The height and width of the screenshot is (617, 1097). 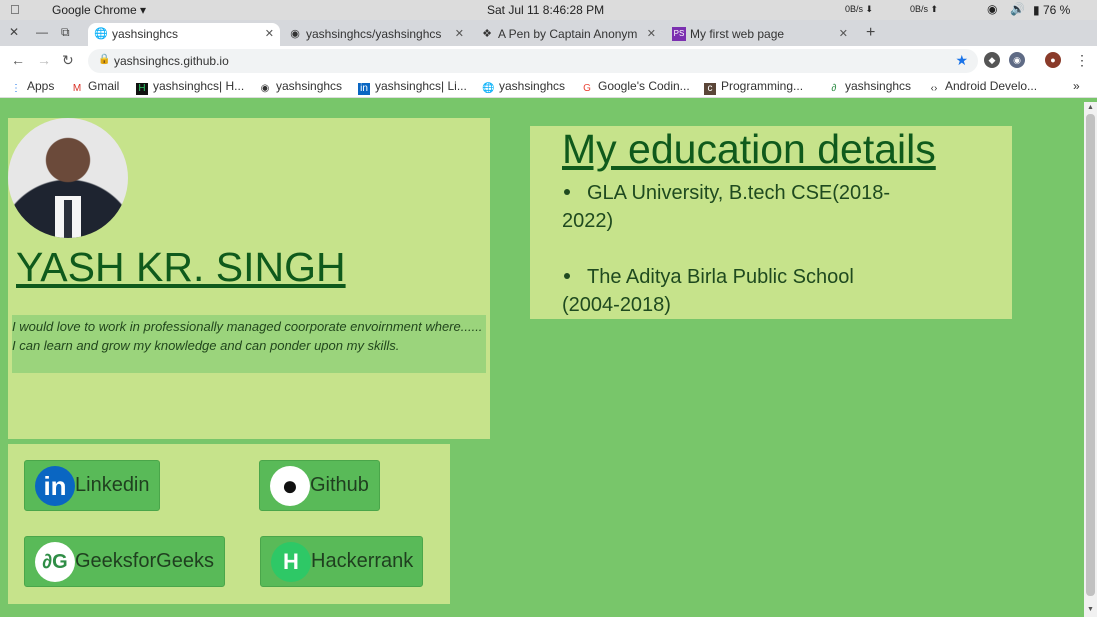 What do you see at coordinates (65, 32) in the screenshot?
I see `restore-window-icon: ⧉` at bounding box center [65, 32].